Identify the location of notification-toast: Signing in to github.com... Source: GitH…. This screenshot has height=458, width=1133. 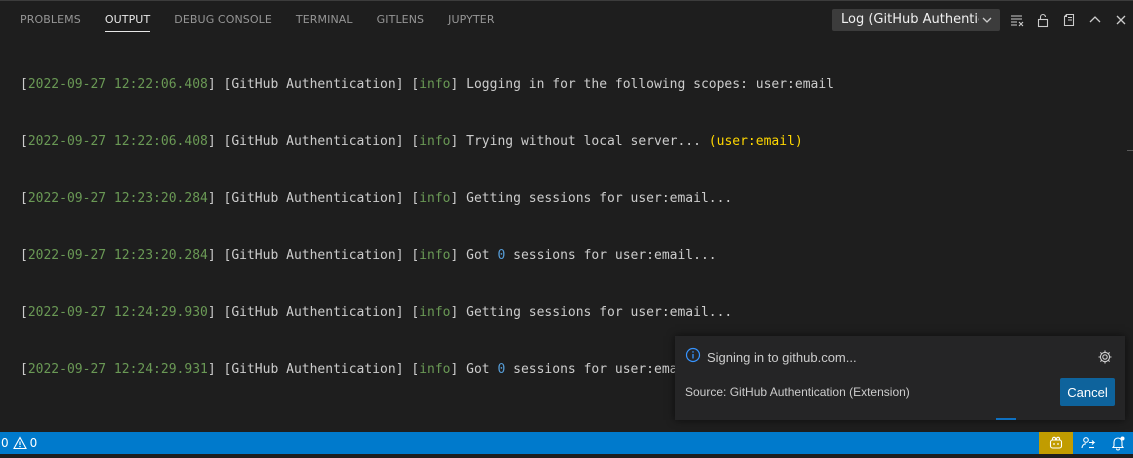
(900, 378).